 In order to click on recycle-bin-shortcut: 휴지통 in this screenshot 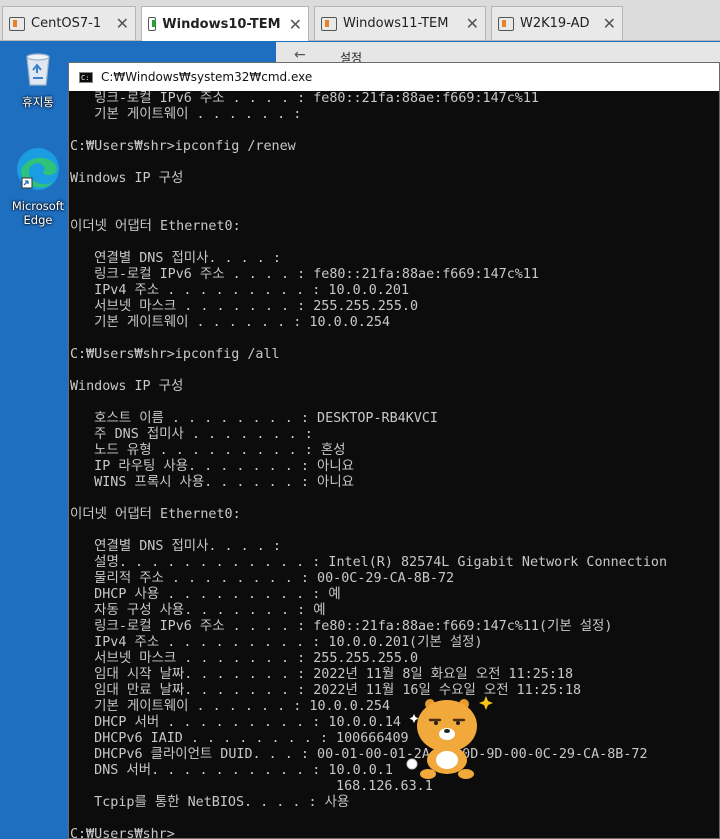, I will do `click(38, 79)`.